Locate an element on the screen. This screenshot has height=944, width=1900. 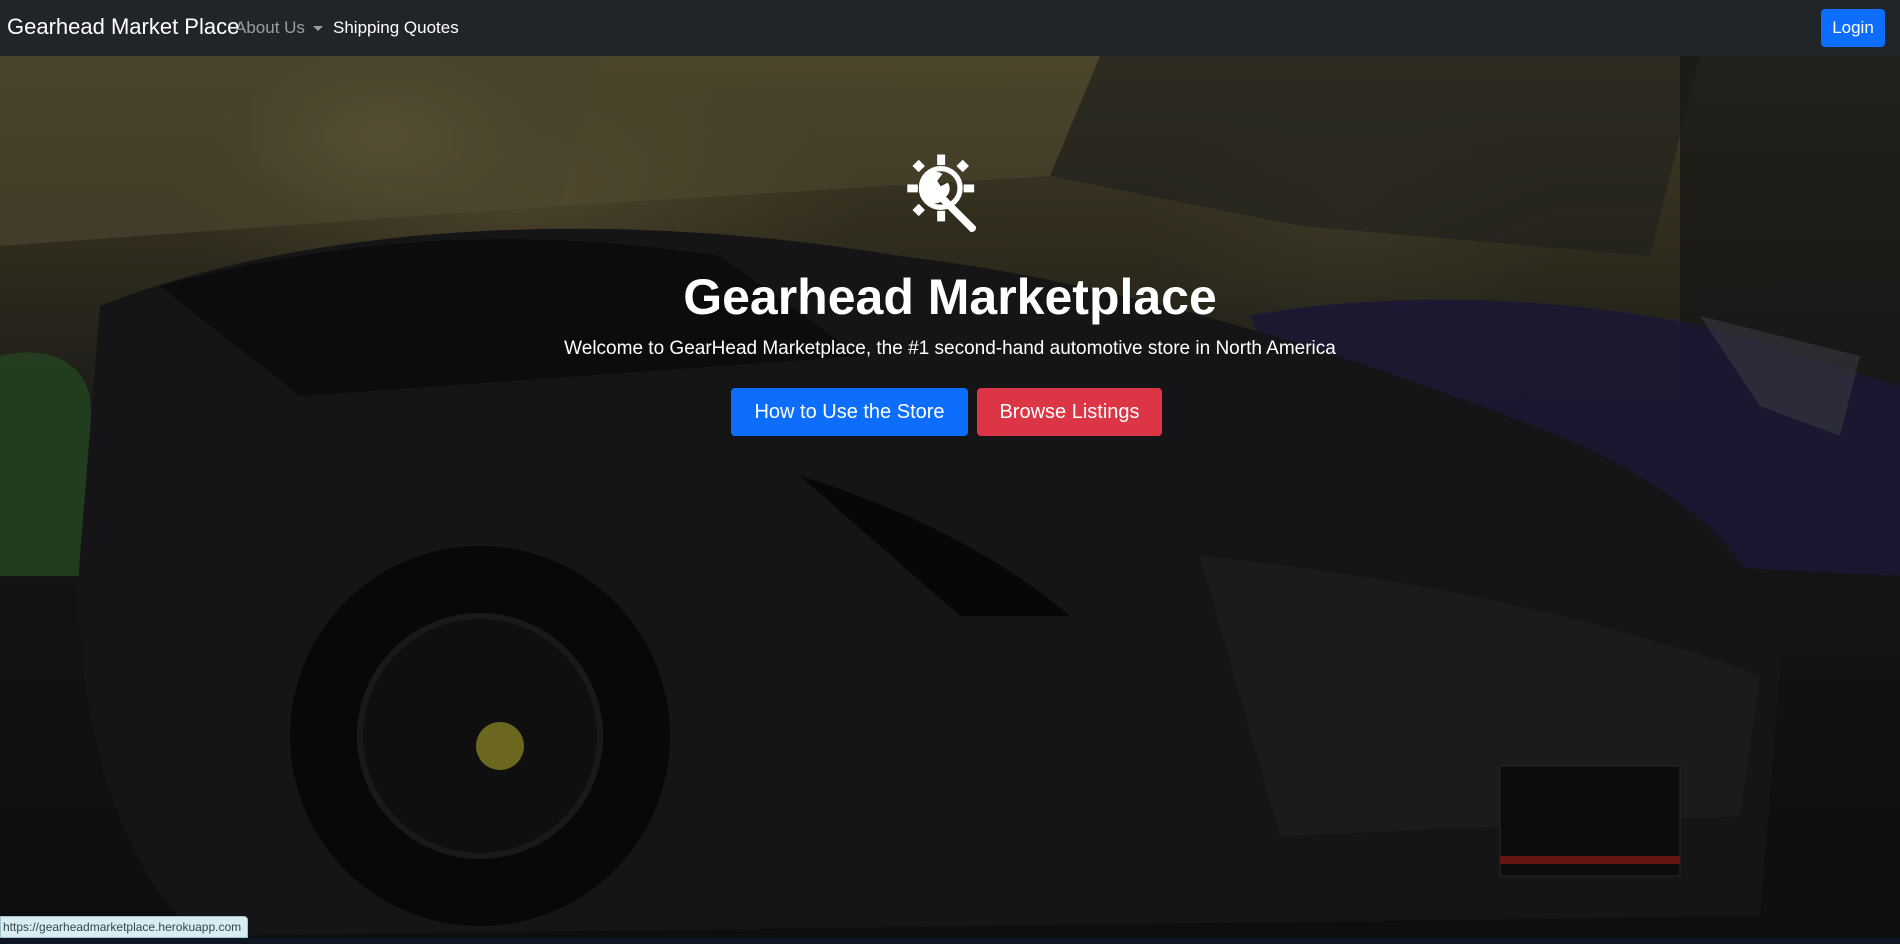
about-us-dropdown: About Us is located at coordinates (279, 28).